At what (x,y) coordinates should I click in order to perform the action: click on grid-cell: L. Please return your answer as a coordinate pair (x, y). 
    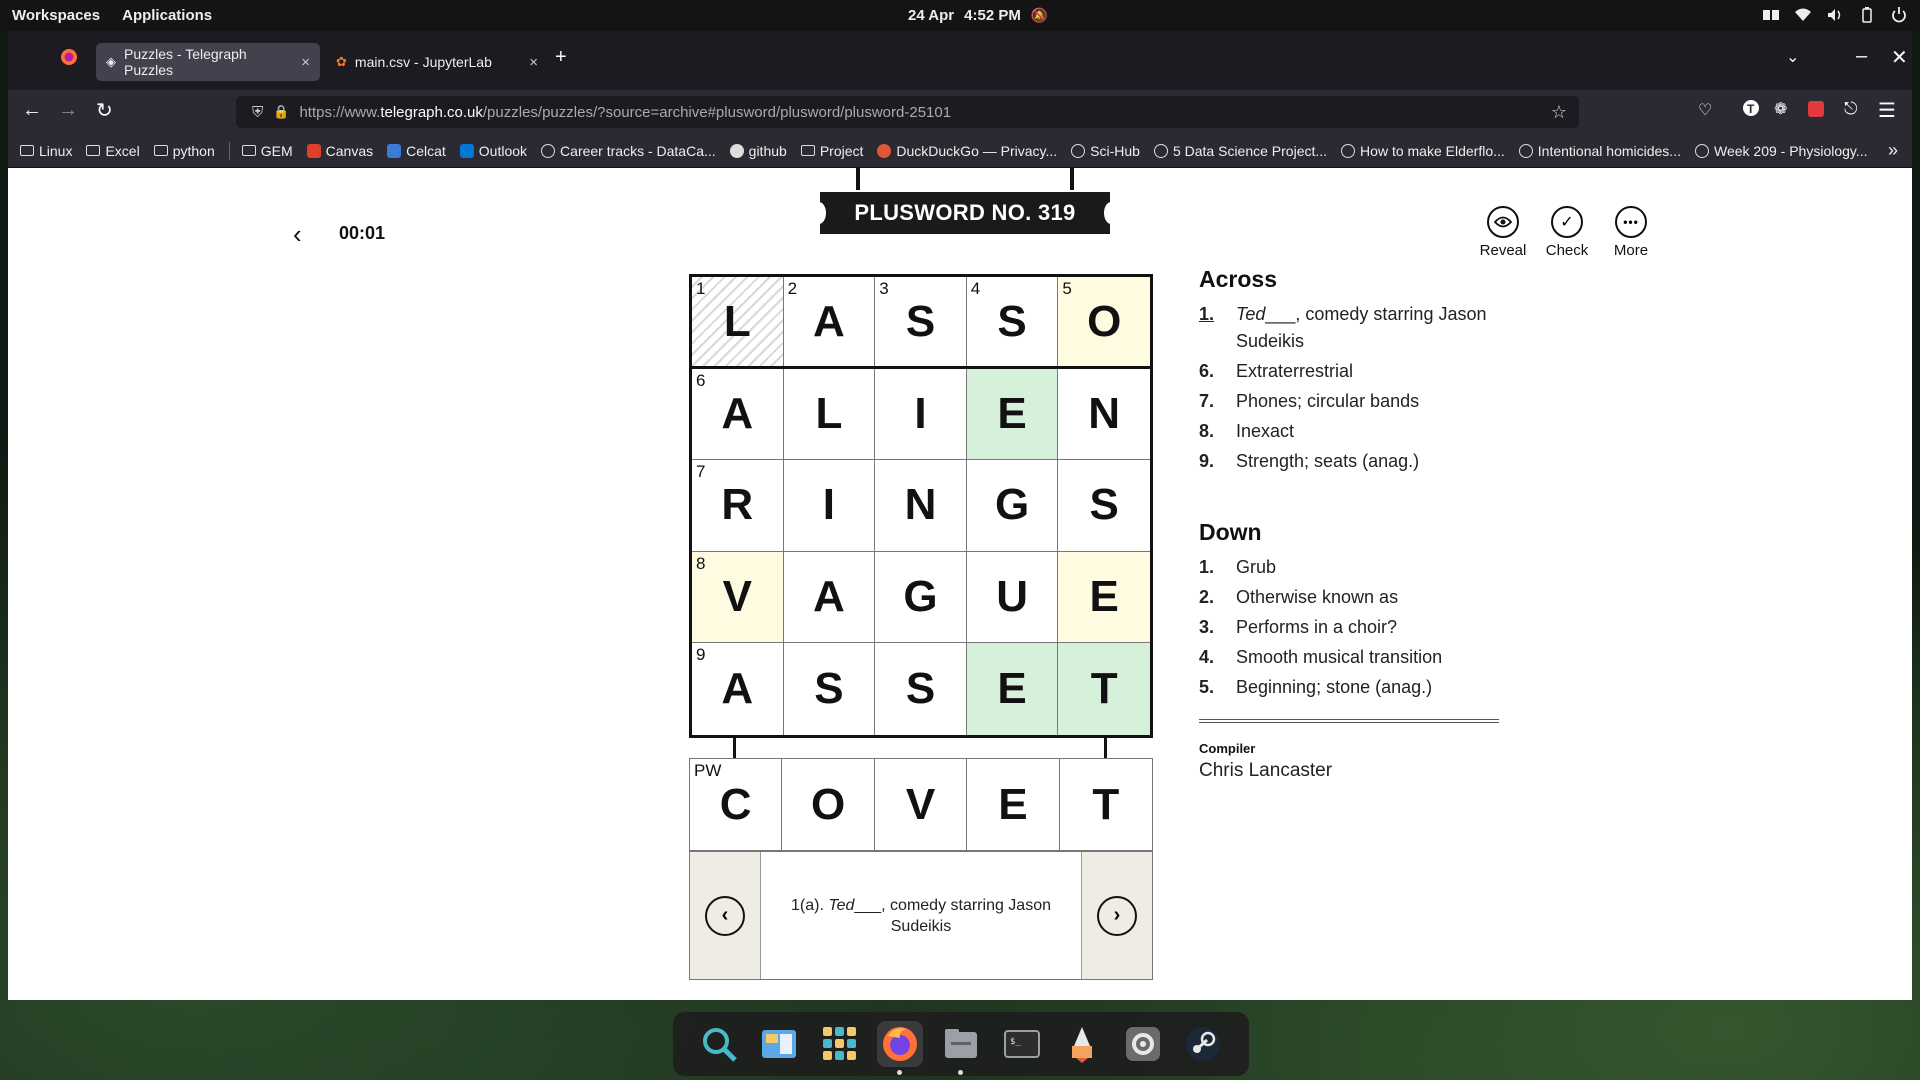
    Looking at the image, I should click on (829, 414).